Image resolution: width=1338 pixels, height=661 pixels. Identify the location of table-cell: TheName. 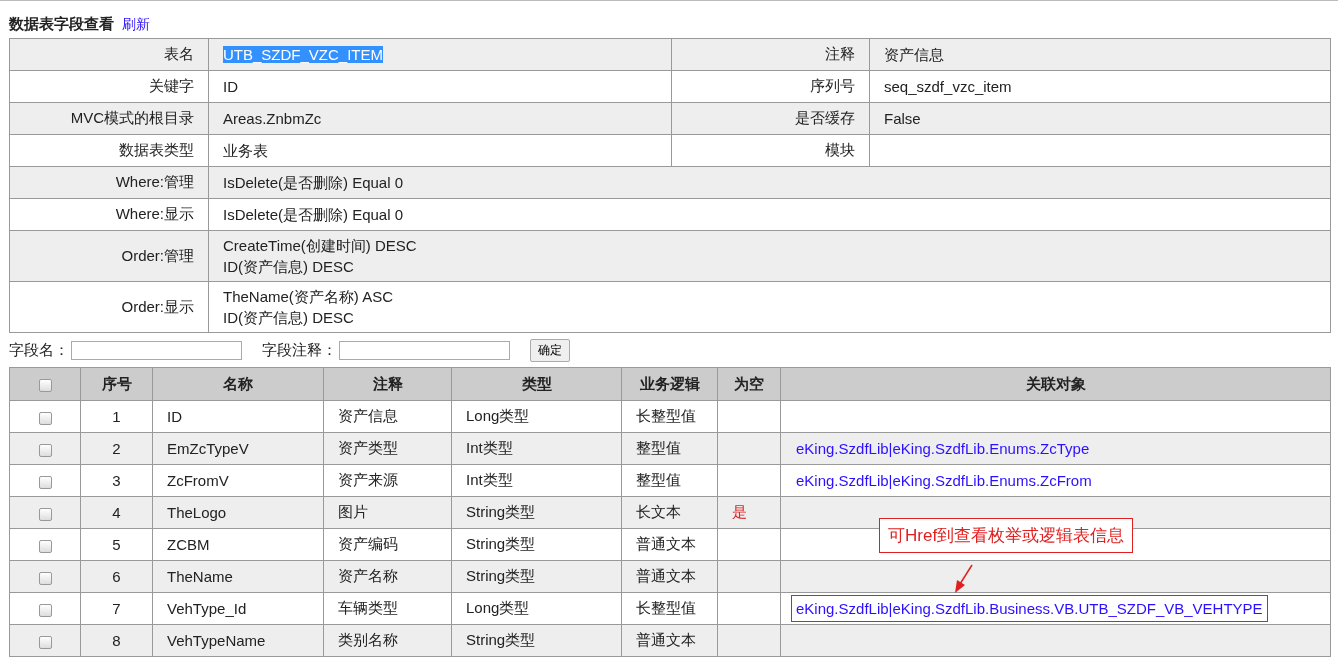
(238, 576).